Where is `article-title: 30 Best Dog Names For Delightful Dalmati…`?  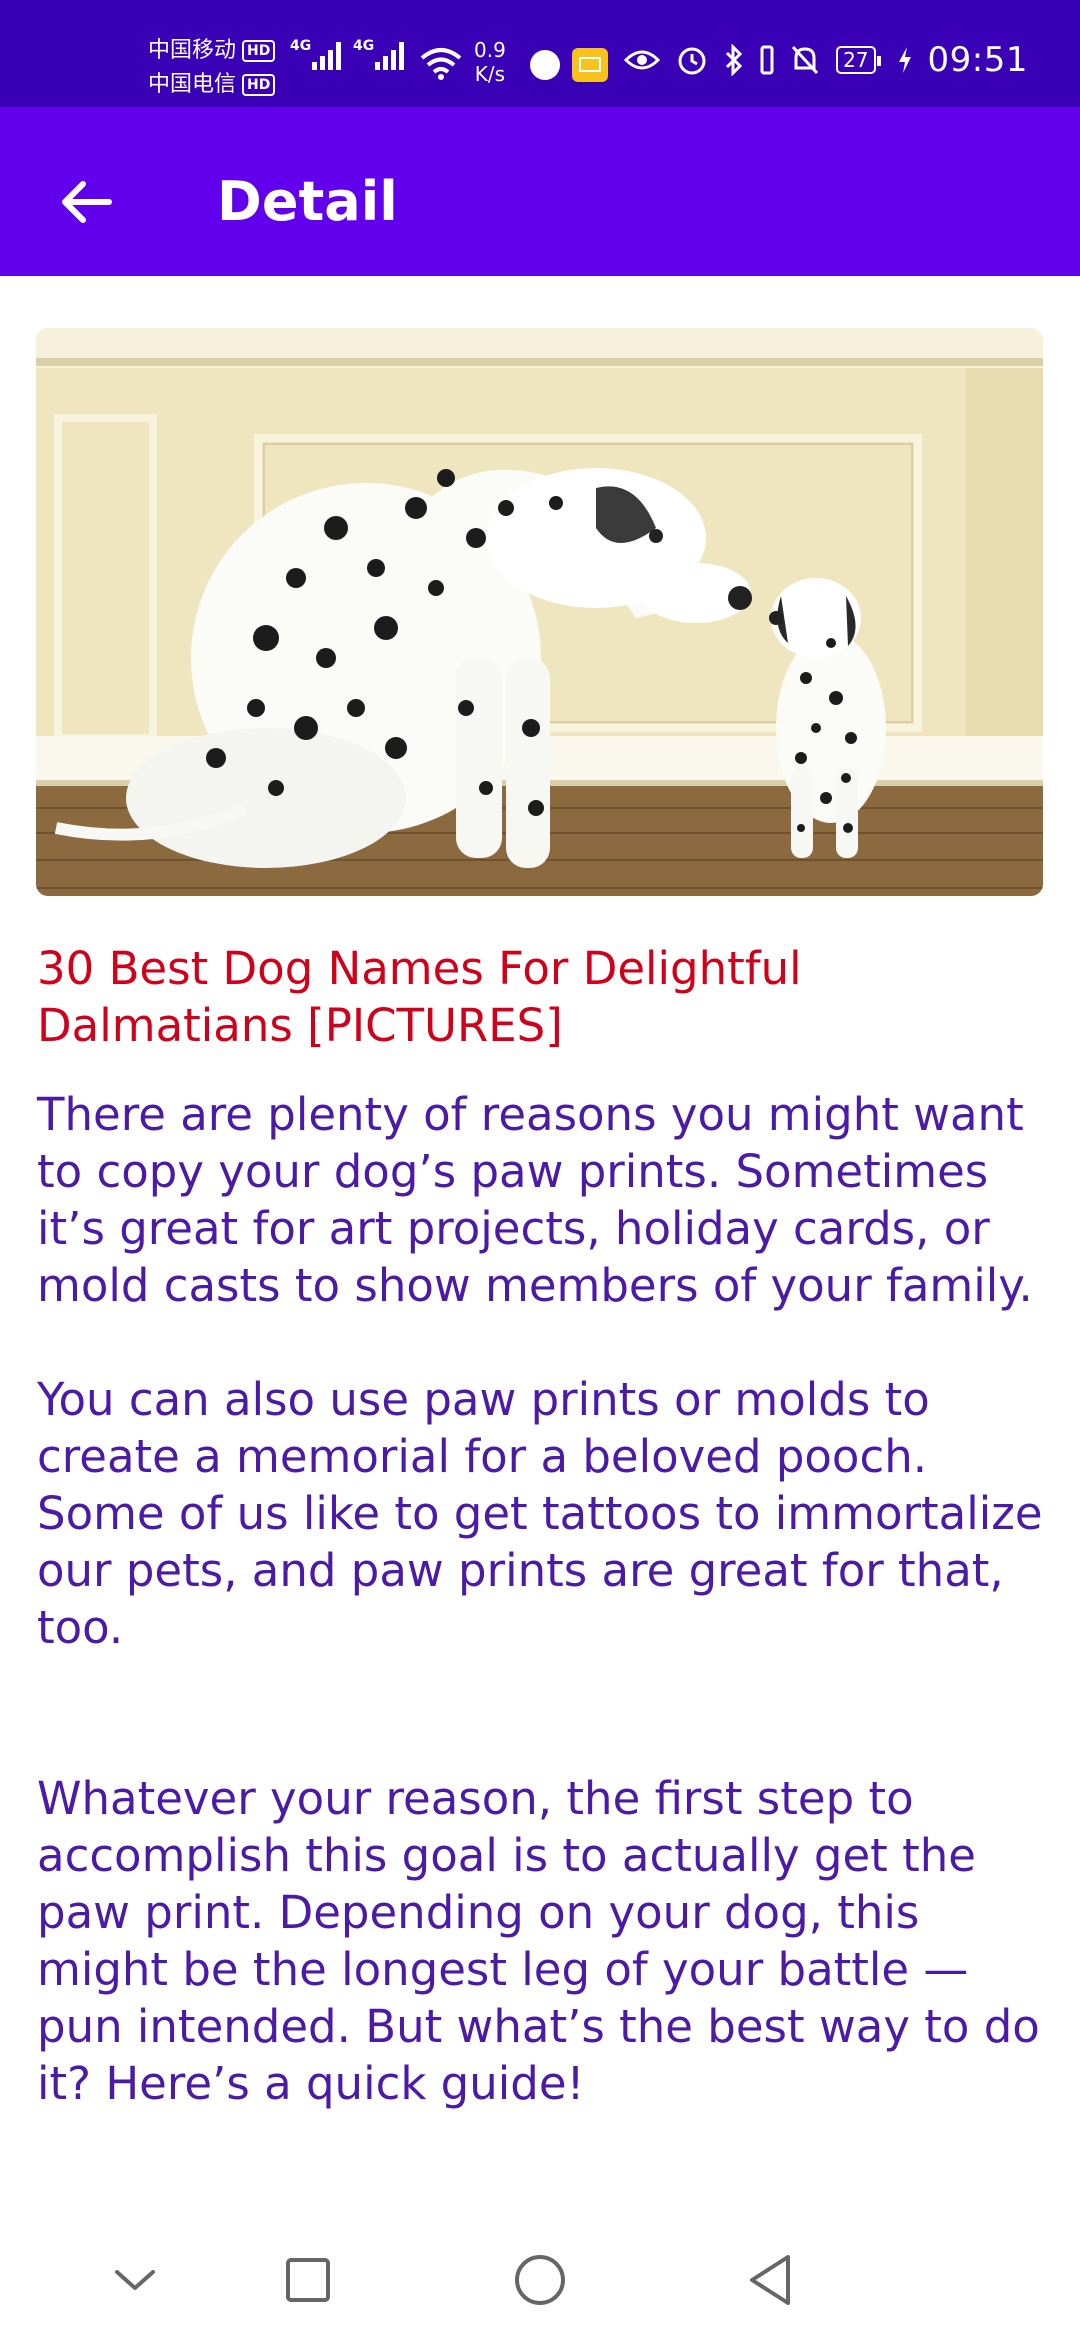 article-title: 30 Best Dog Names For Delightful Dalmati… is located at coordinates (419, 997).